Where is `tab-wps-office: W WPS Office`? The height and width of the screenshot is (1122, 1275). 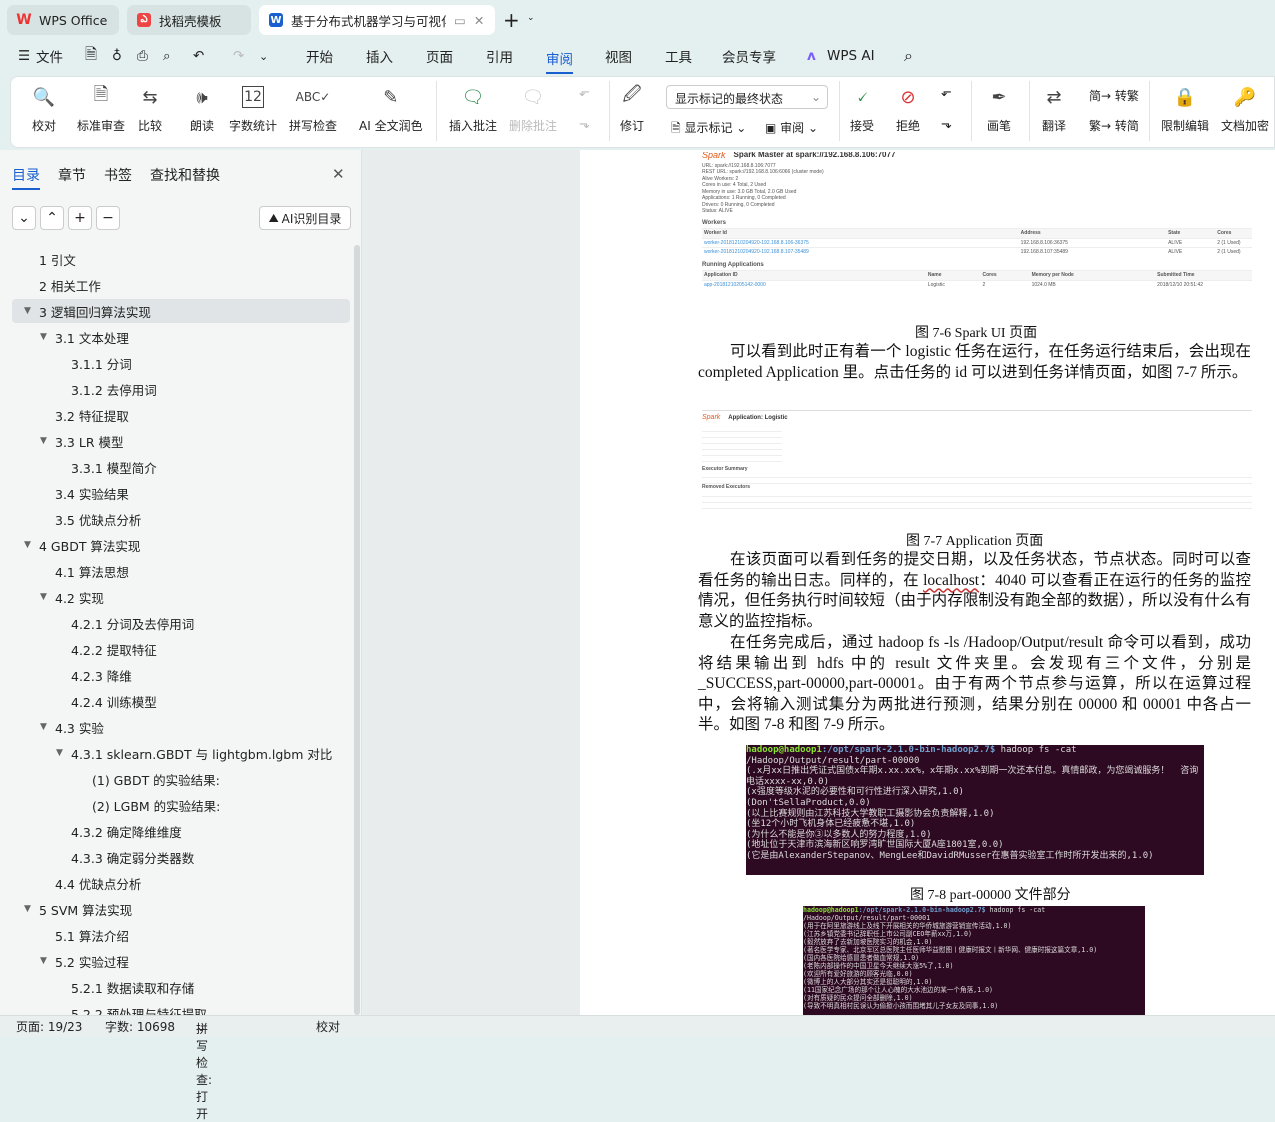
tab-wps-office: W WPS Office is located at coordinates (63, 20).